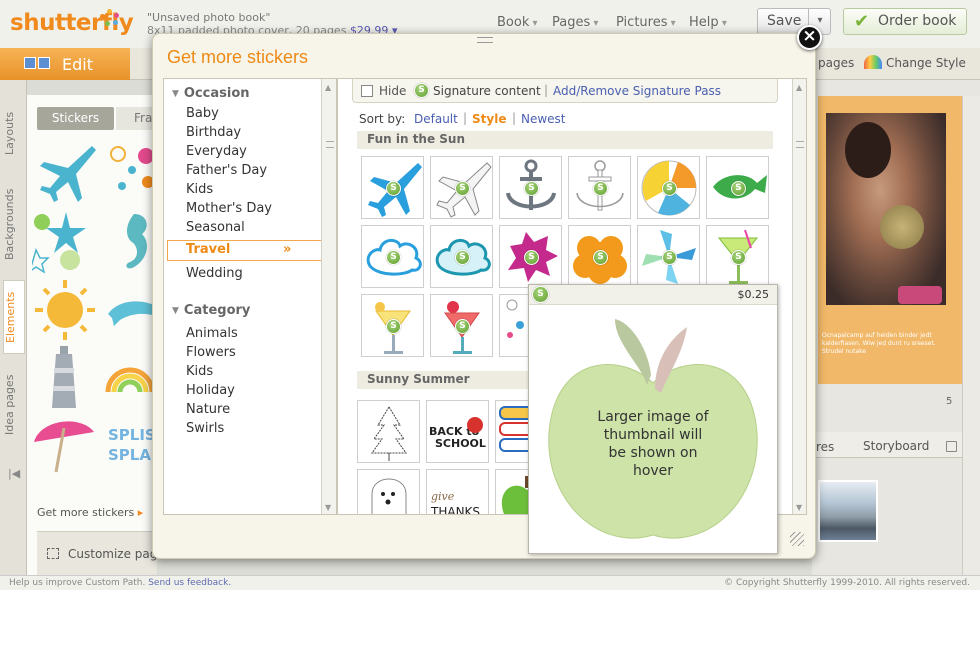  Describe the element at coordinates (848, 511) in the screenshot. I see `photo-thumbnail` at that location.